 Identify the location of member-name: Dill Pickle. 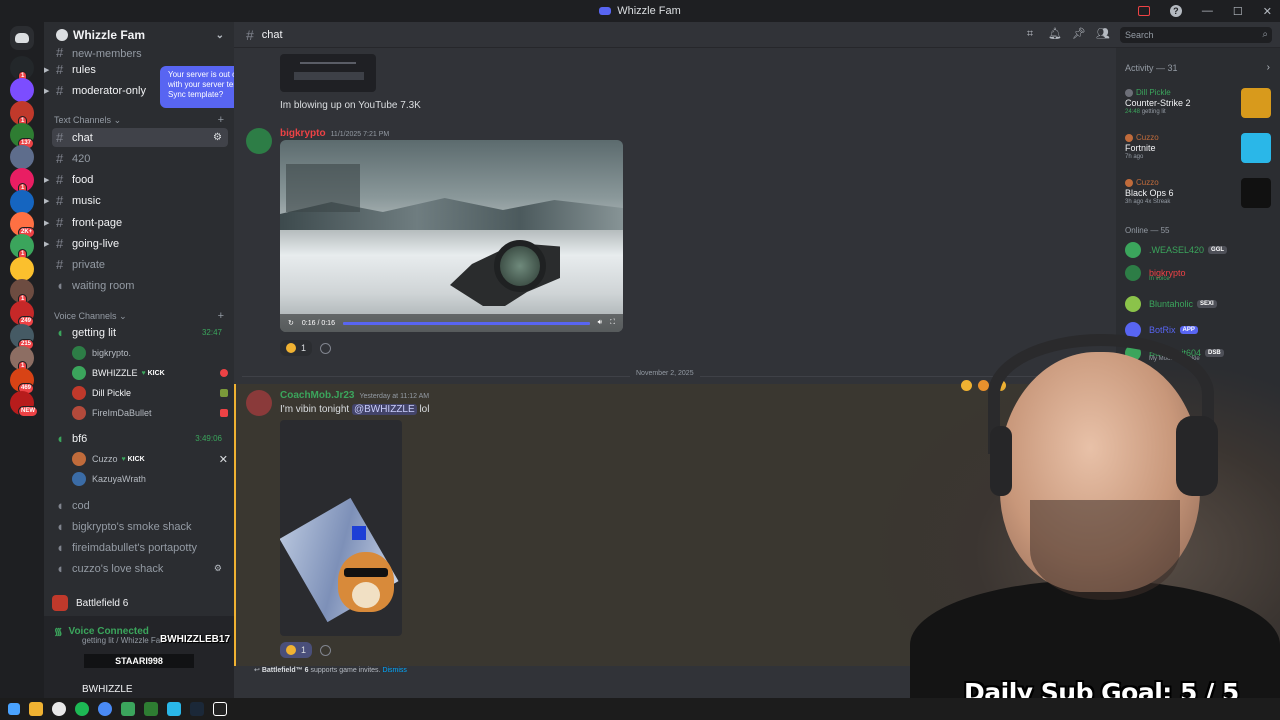
(112, 393).